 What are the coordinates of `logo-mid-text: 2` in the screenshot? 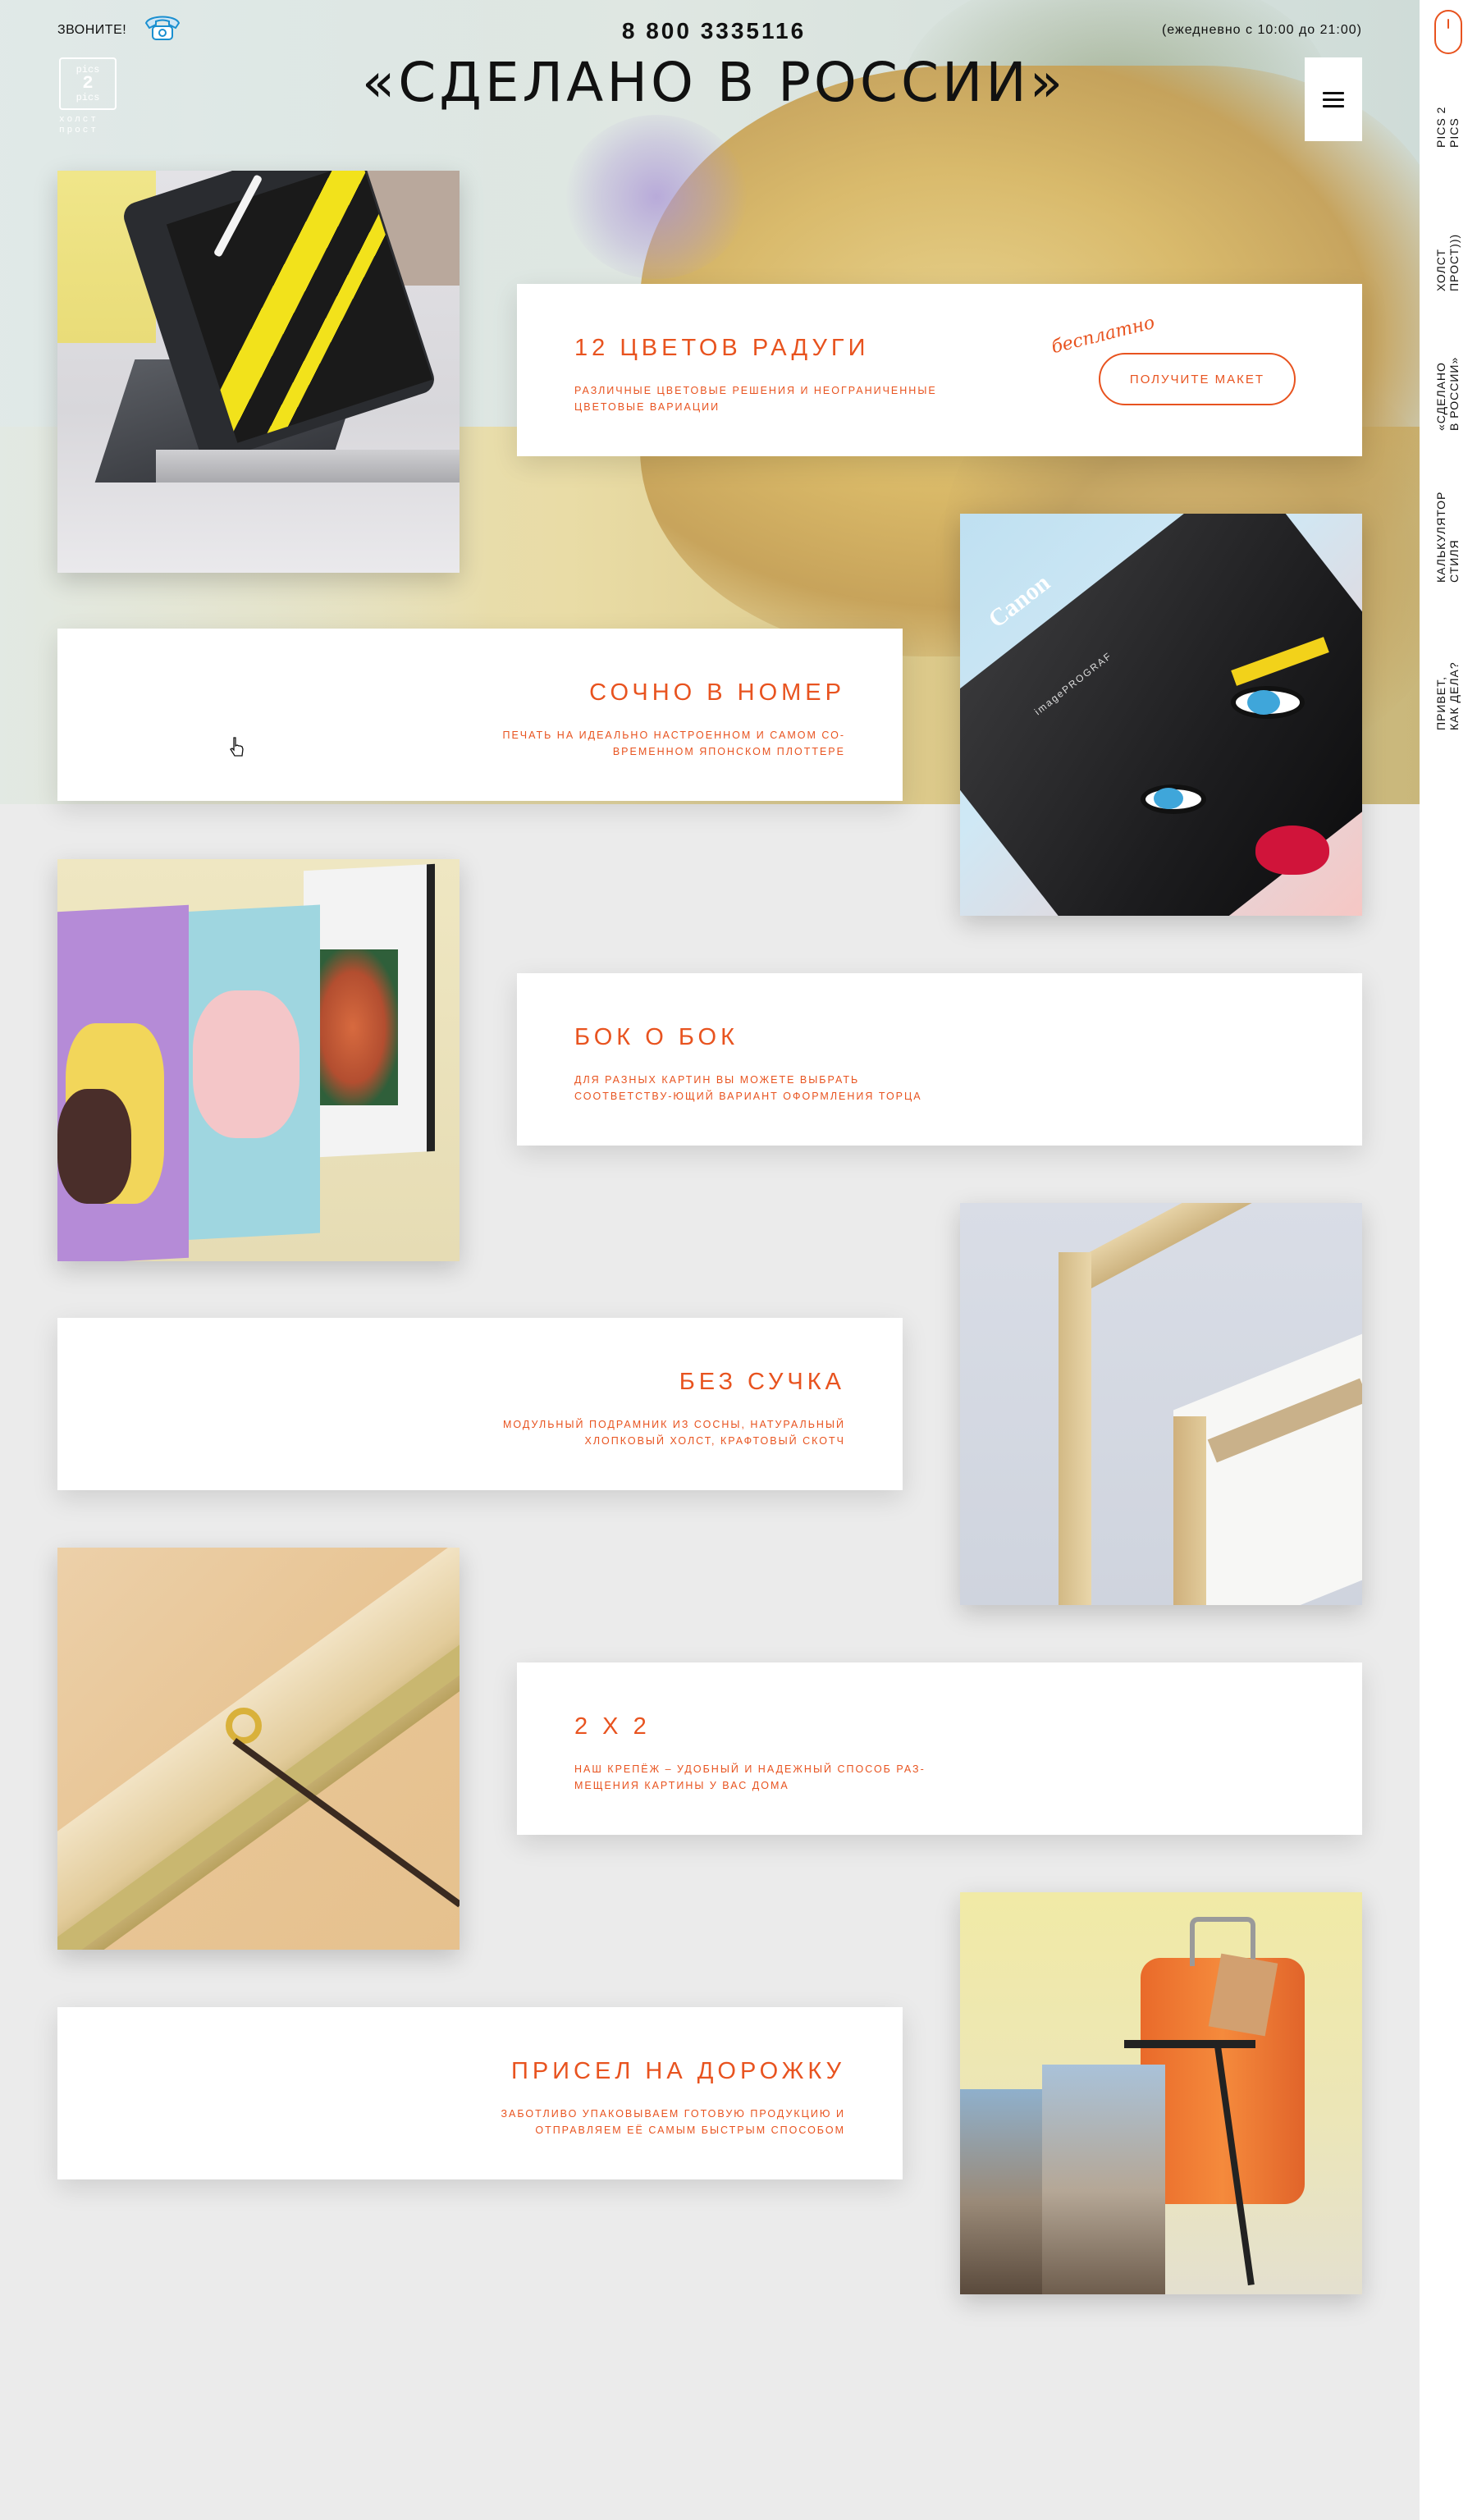 It's located at (88, 83).